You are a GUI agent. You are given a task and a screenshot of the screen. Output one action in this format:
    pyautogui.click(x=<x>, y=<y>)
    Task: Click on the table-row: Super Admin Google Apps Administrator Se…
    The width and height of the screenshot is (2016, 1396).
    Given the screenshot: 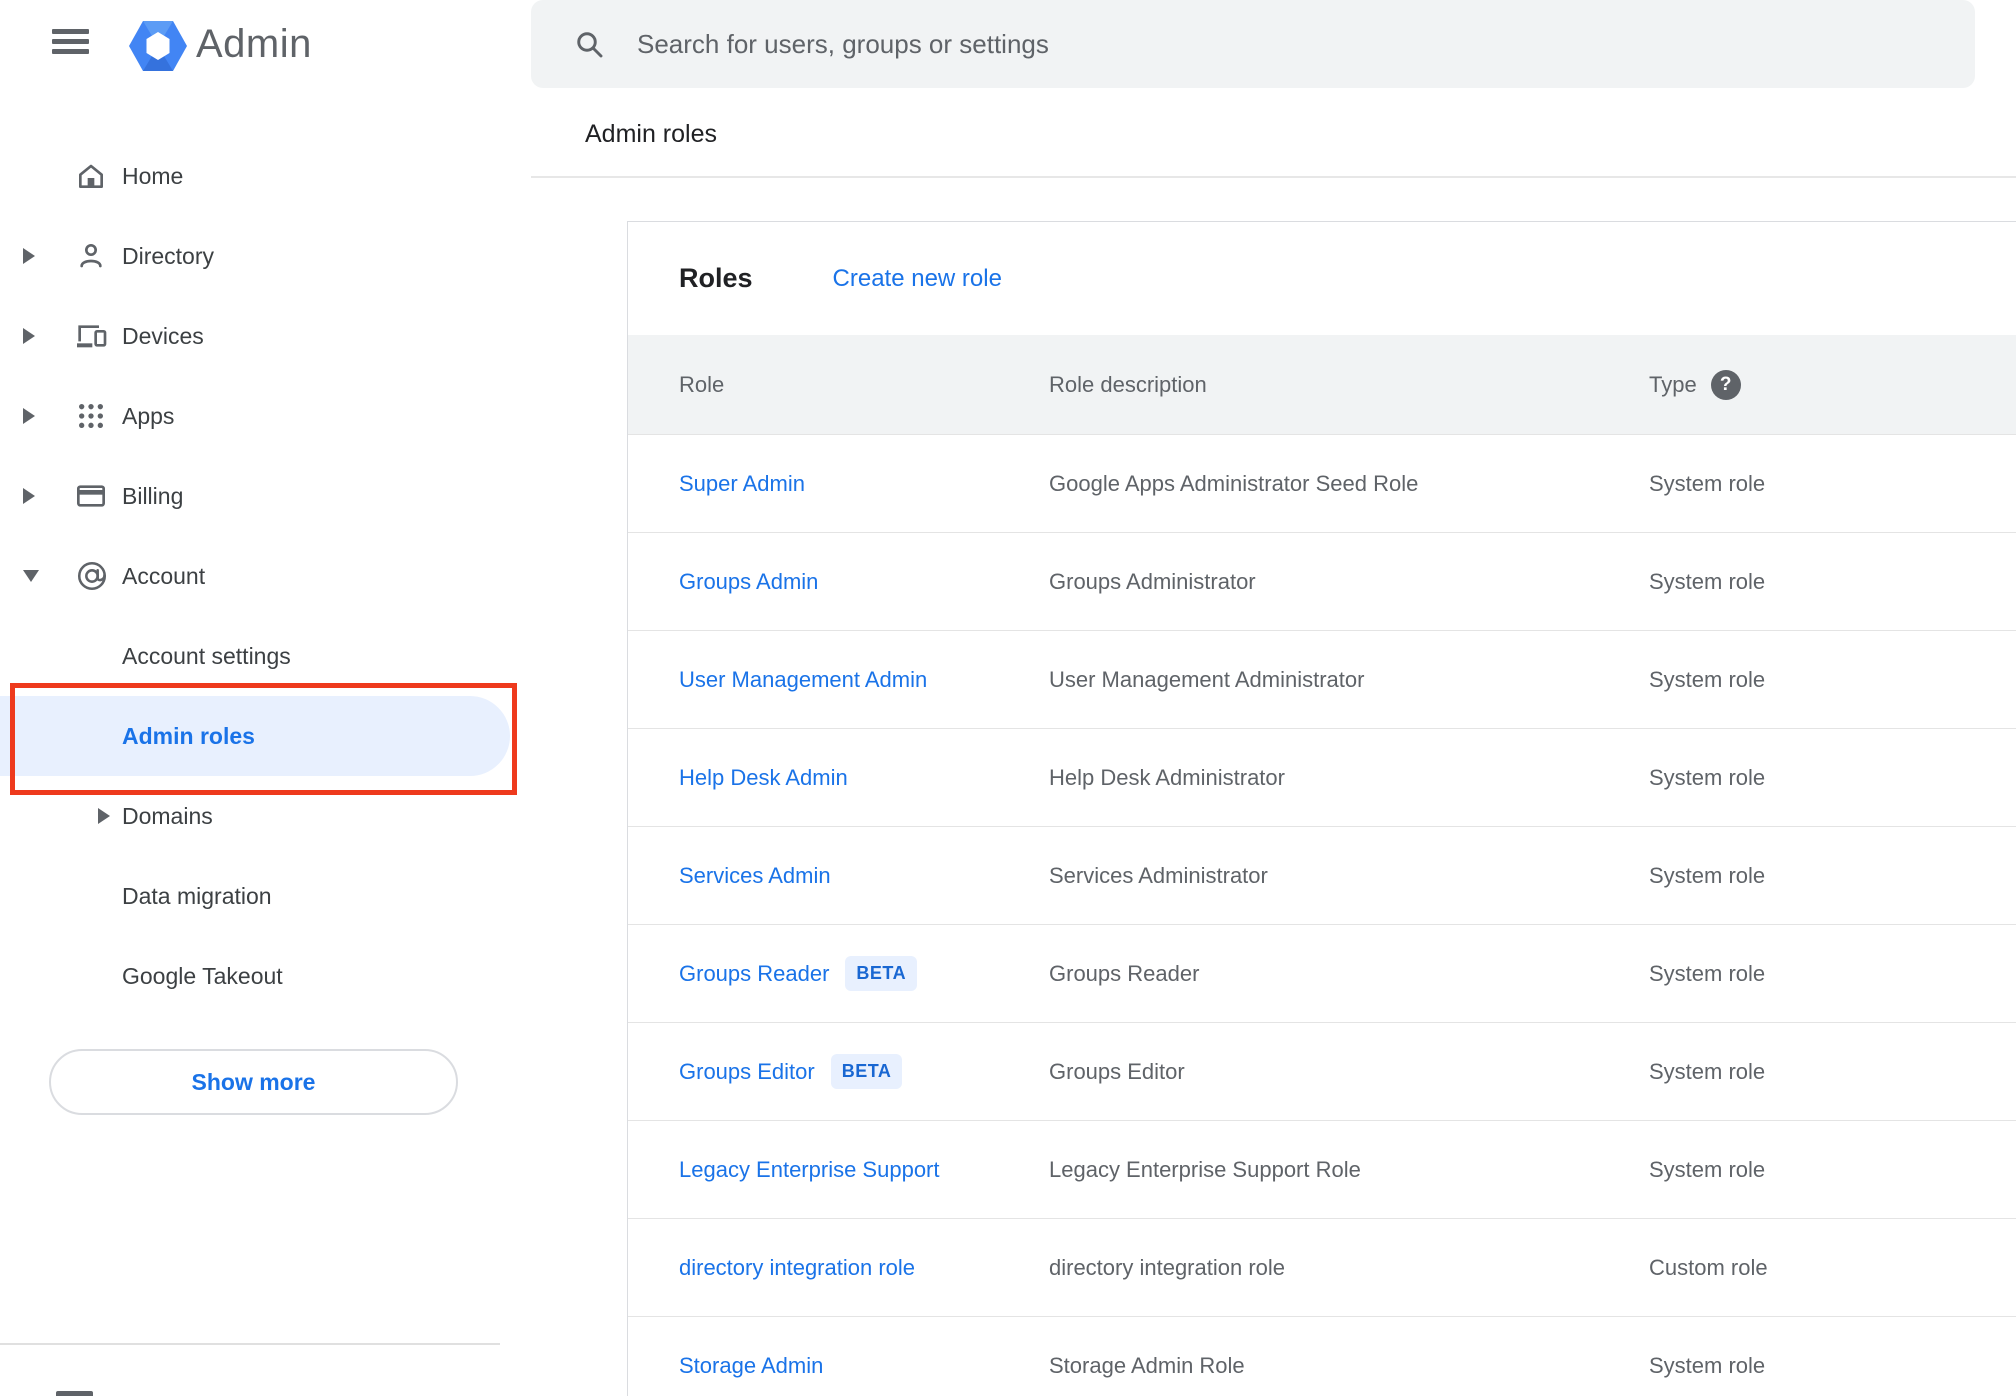 What is the action you would take?
    pyautogui.click(x=1322, y=483)
    